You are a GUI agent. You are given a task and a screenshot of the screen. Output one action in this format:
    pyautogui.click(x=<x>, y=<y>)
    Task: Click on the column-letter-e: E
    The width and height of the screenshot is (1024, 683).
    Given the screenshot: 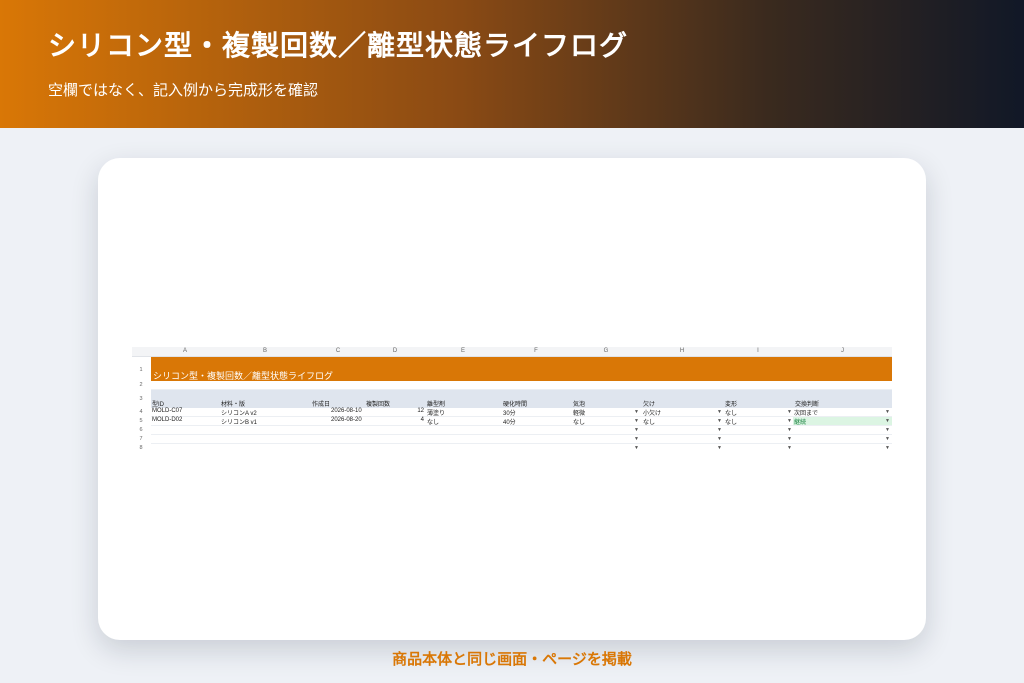 What is the action you would take?
    pyautogui.click(x=463, y=351)
    